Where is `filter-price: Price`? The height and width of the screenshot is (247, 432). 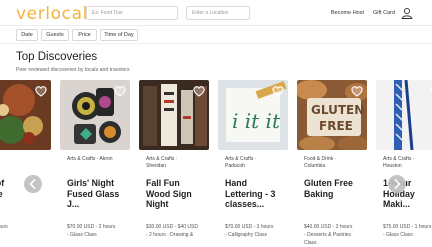
filter-price: Price is located at coordinates (84, 35).